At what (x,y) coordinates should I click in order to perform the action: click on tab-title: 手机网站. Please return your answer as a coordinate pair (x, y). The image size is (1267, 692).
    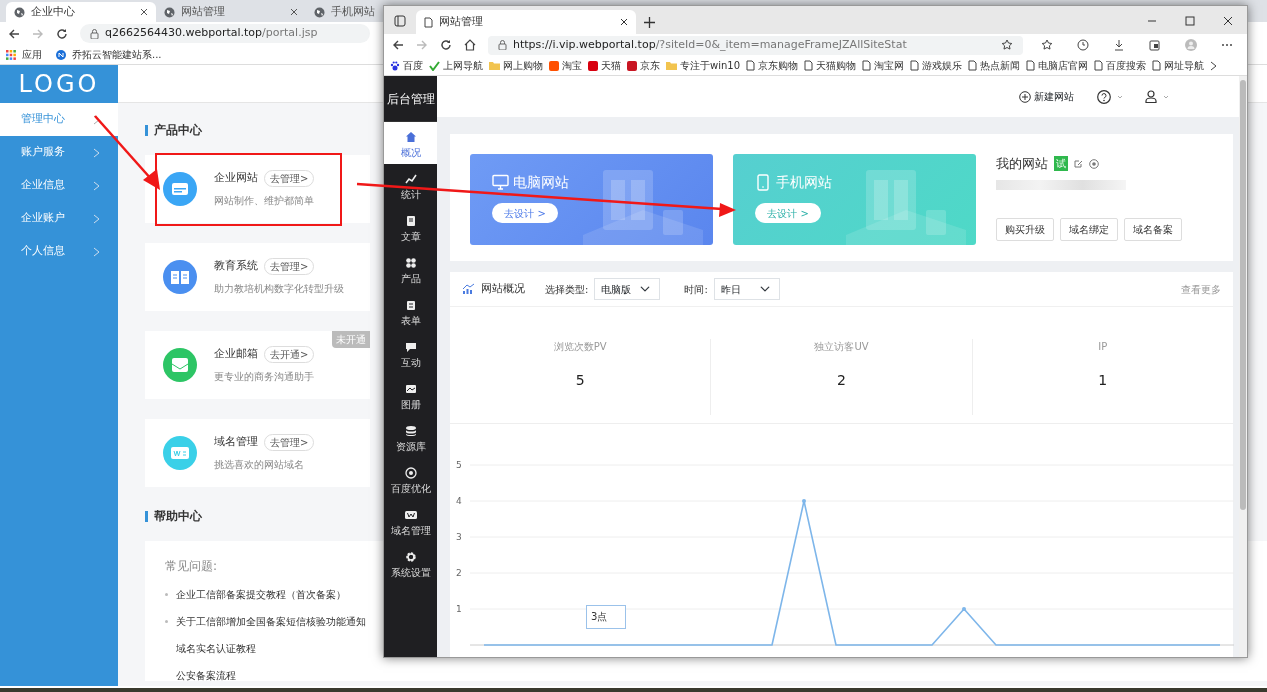
    Looking at the image, I should click on (353, 11).